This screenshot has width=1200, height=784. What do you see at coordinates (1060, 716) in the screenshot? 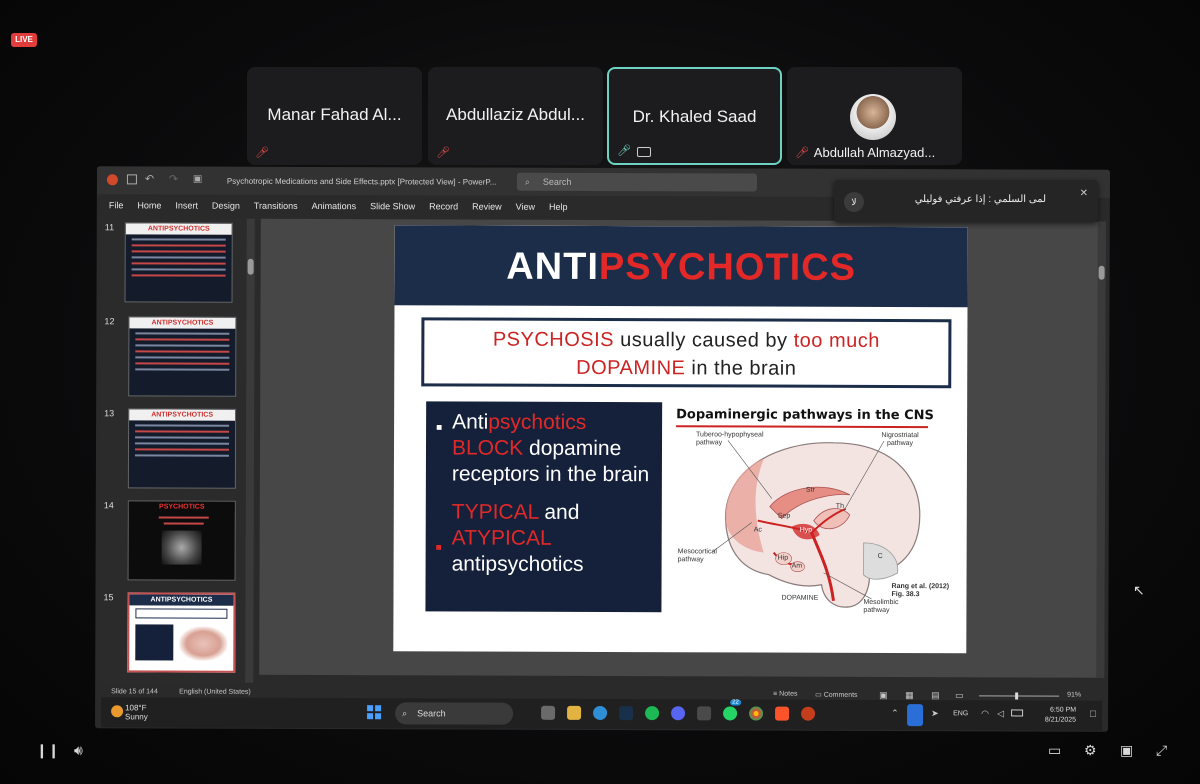
I see `system-clock: 6:50 PM 8/21/2025` at bounding box center [1060, 716].